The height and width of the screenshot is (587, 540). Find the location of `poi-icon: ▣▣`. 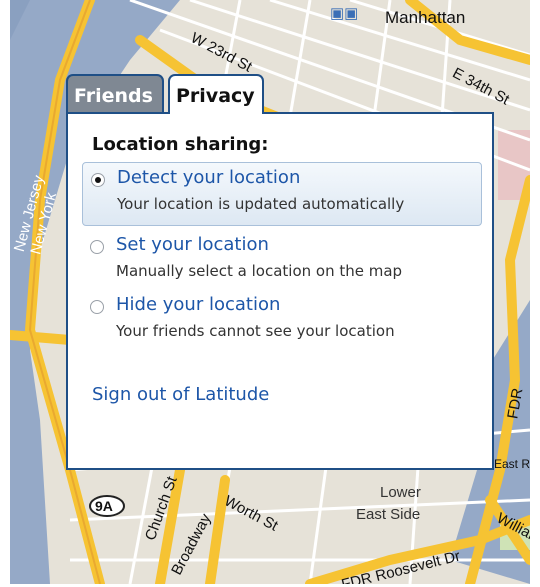

poi-icon: ▣▣ is located at coordinates (344, 13).